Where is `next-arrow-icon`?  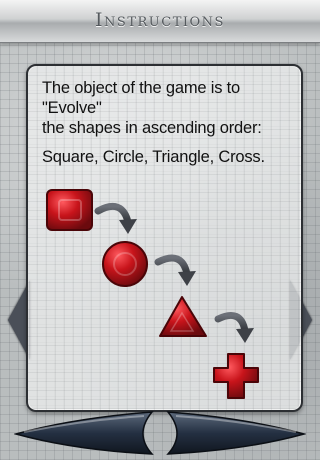
next-arrow-icon is located at coordinates (236, 433).